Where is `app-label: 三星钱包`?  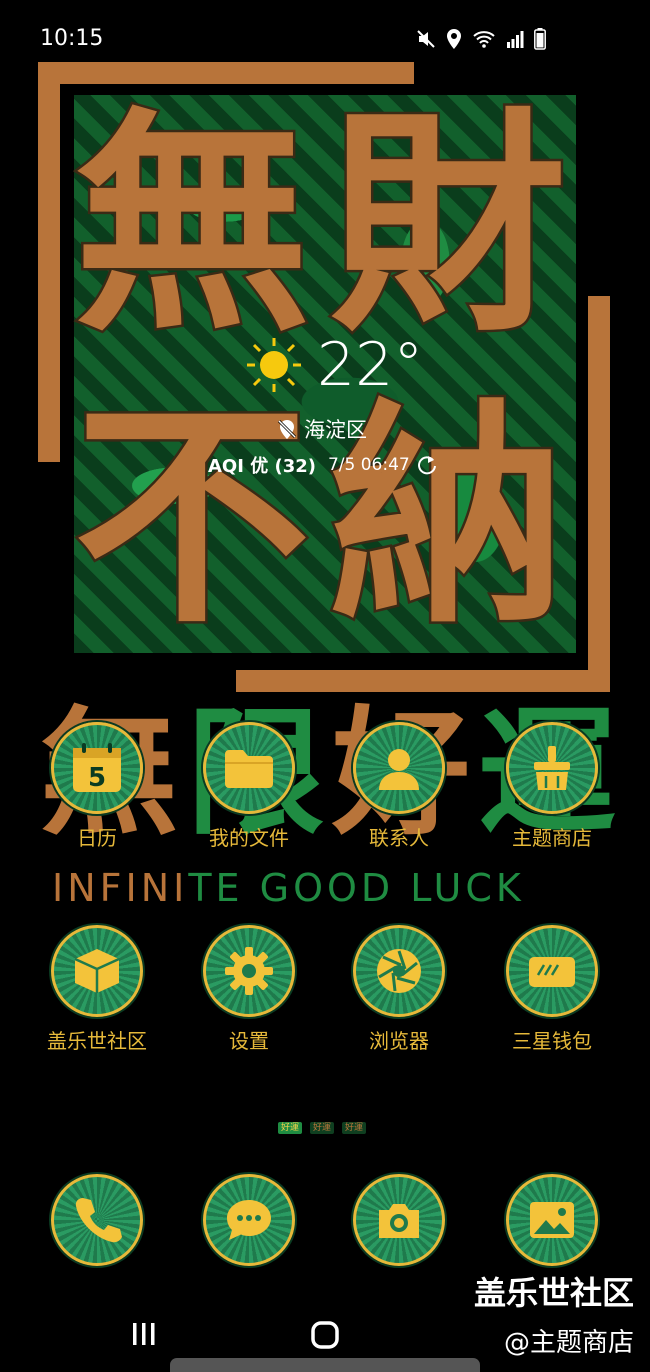
app-label: 三星钱包 is located at coordinates (552, 1041).